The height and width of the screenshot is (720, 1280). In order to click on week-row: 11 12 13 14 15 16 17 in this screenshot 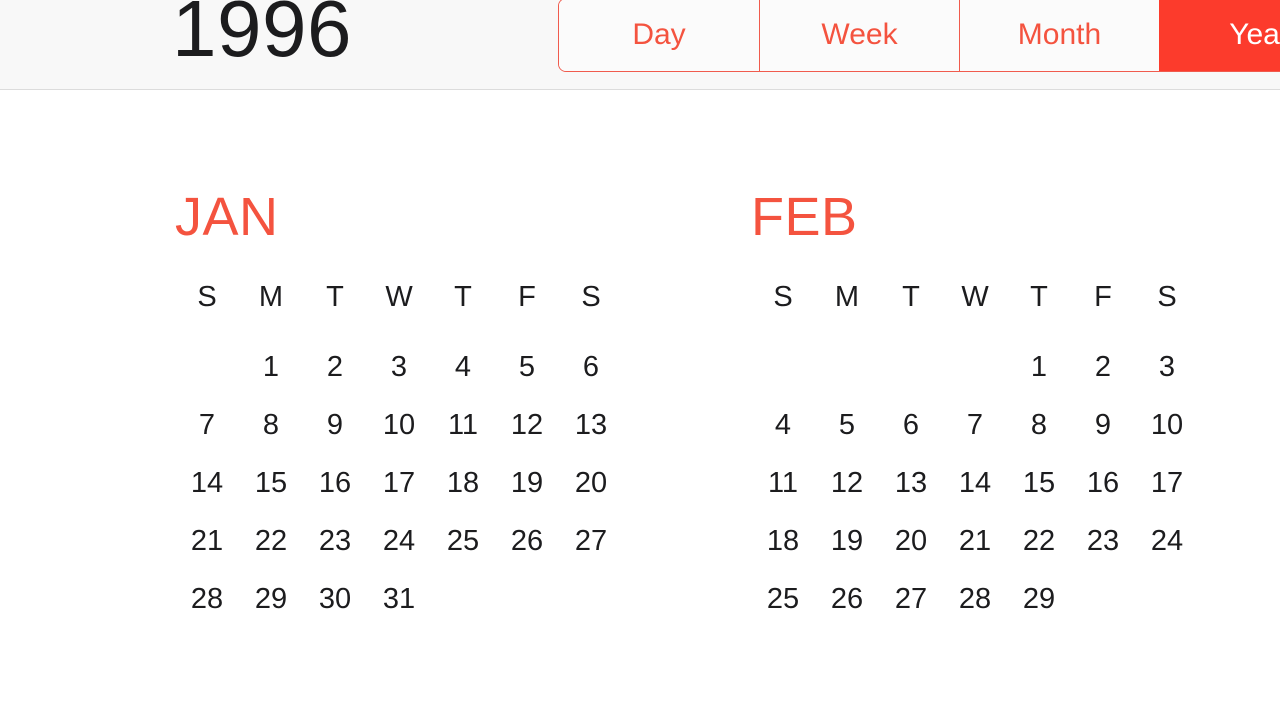, I will do `click(986, 483)`.